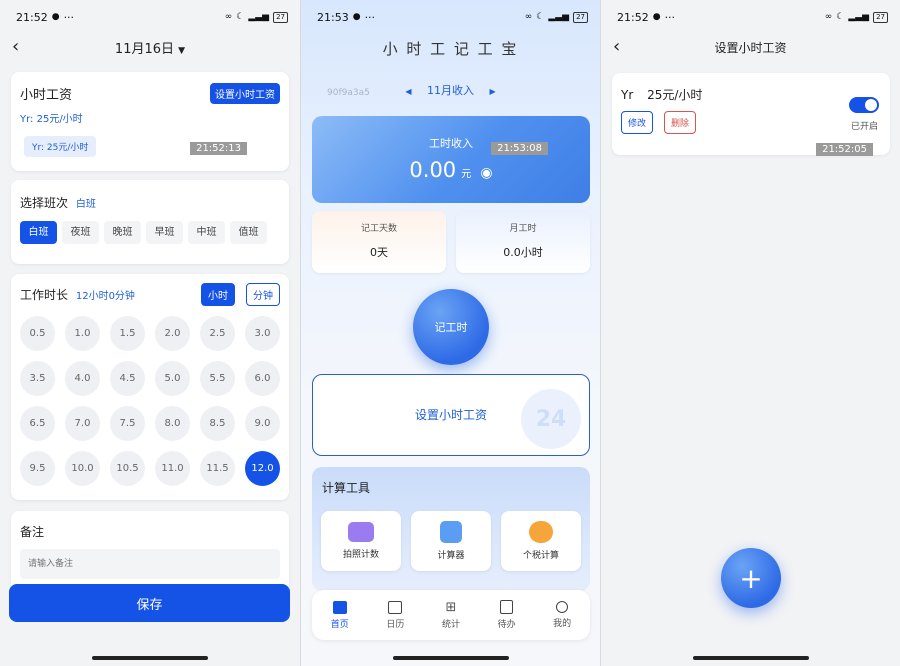 The height and width of the screenshot is (666, 900). Describe the element at coordinates (262, 468) in the screenshot. I see `hour-option-selected: 12.0` at that location.